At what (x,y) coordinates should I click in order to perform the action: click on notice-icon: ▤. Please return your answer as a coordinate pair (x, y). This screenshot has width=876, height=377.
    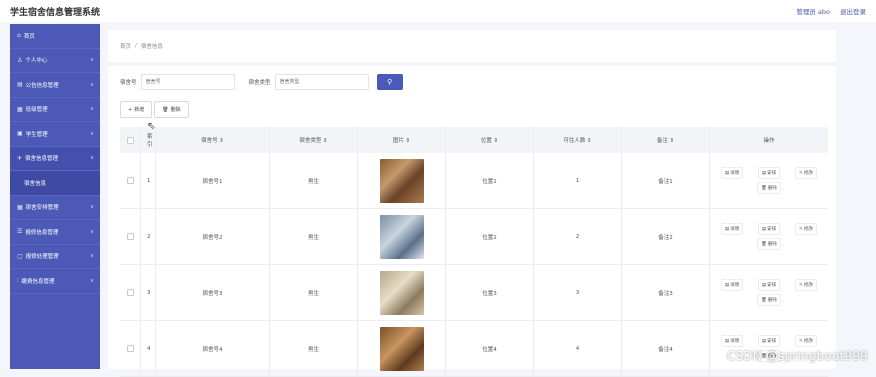
    Looking at the image, I should click on (20, 84).